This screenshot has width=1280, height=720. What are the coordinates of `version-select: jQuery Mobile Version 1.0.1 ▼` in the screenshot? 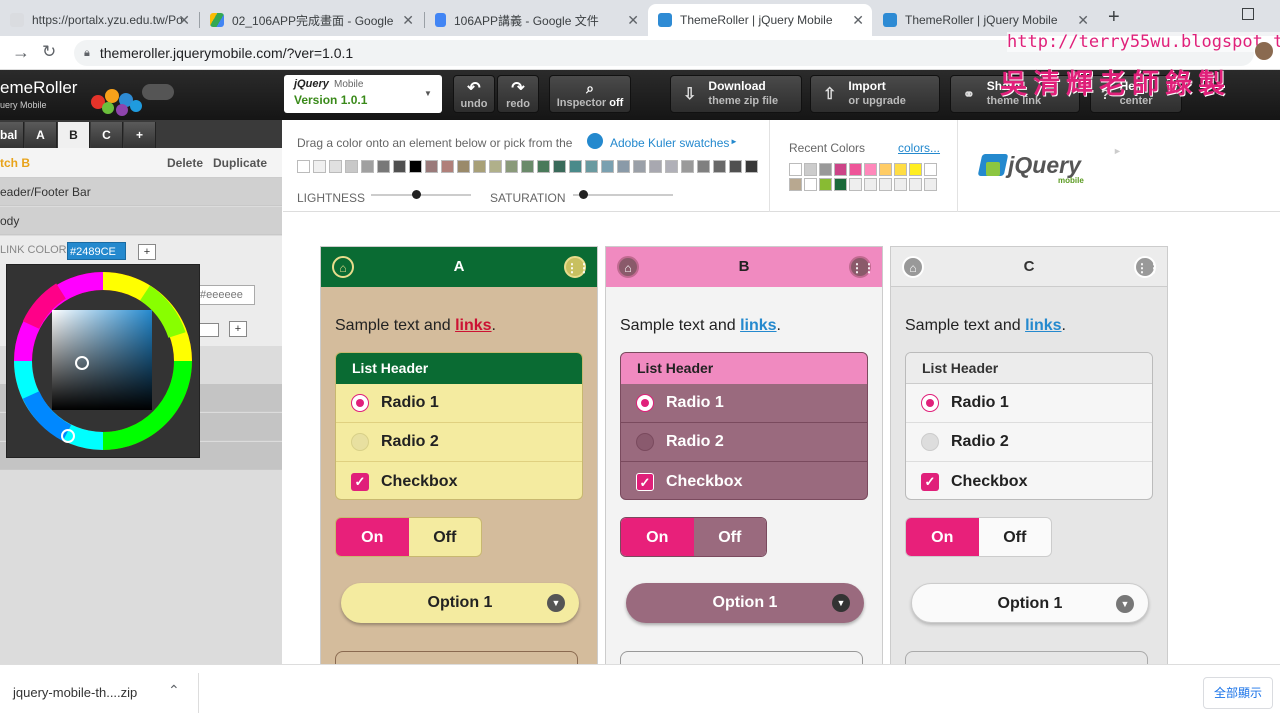 It's located at (363, 94).